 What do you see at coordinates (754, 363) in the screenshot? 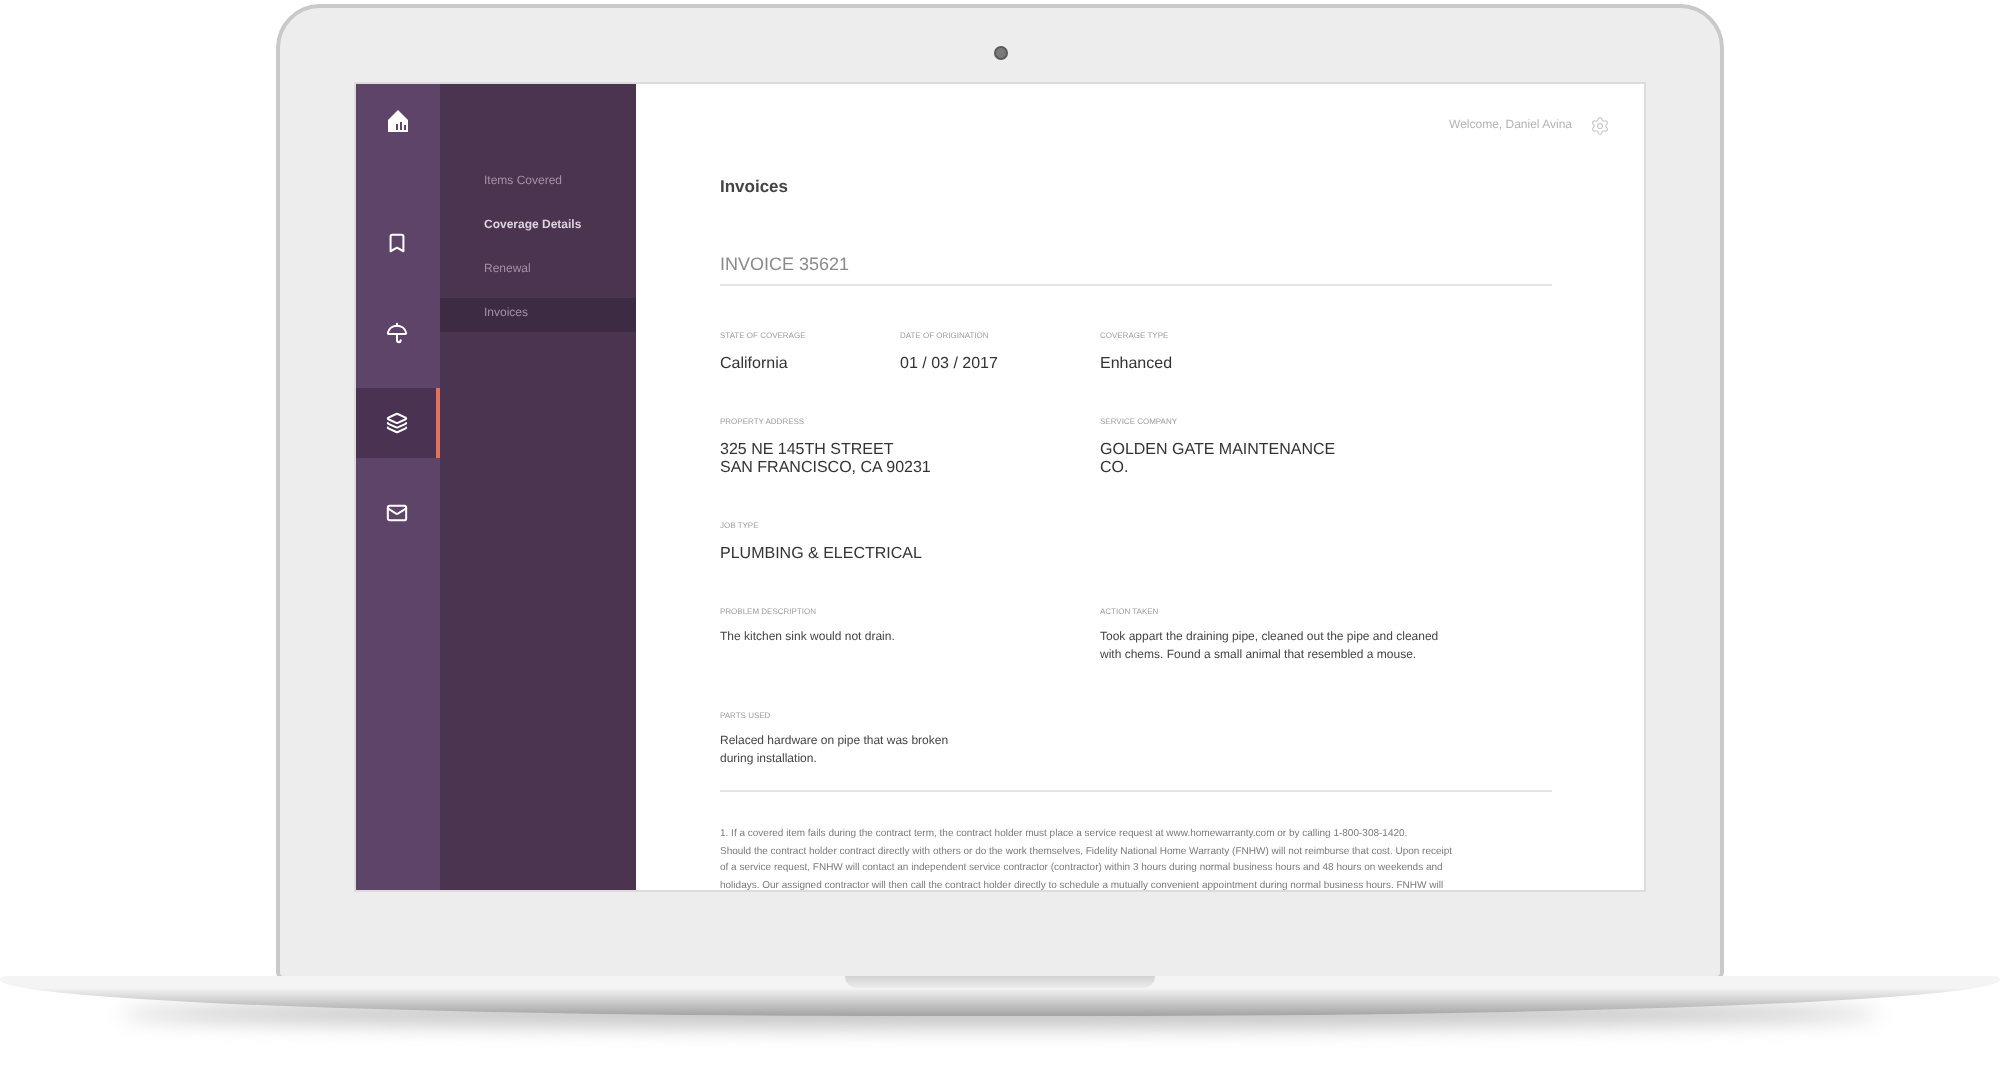
I see `field-value: California` at bounding box center [754, 363].